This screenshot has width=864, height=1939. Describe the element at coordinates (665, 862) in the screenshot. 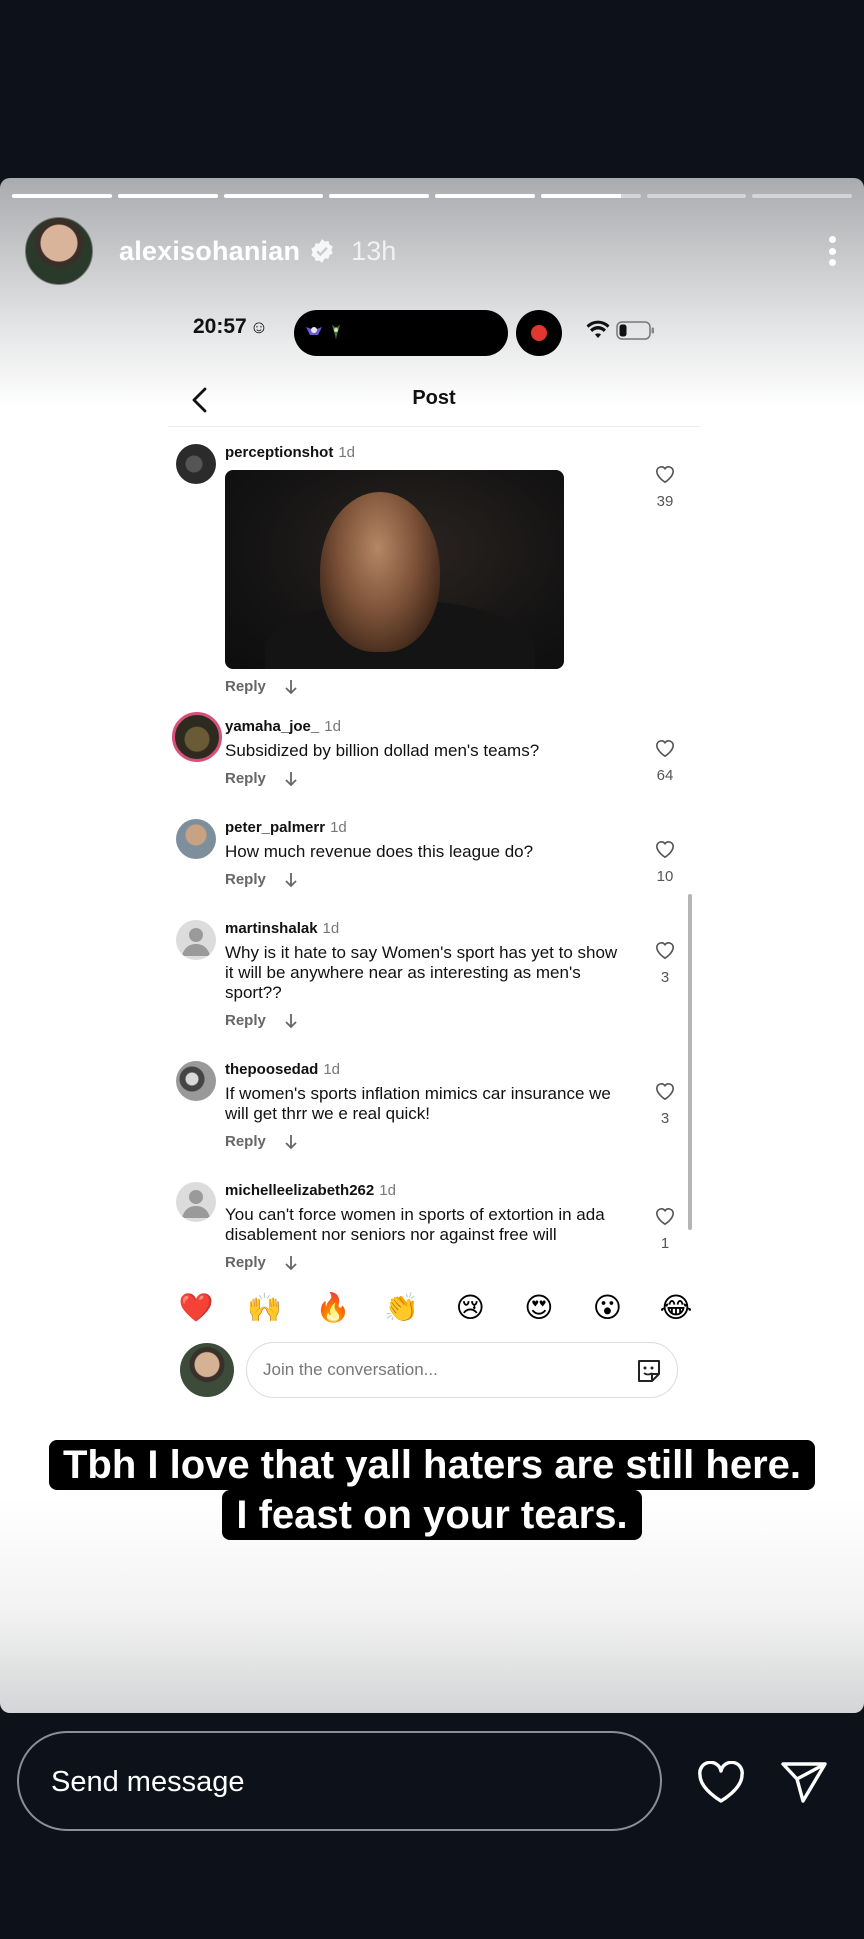

I see `like-control: 10` at that location.